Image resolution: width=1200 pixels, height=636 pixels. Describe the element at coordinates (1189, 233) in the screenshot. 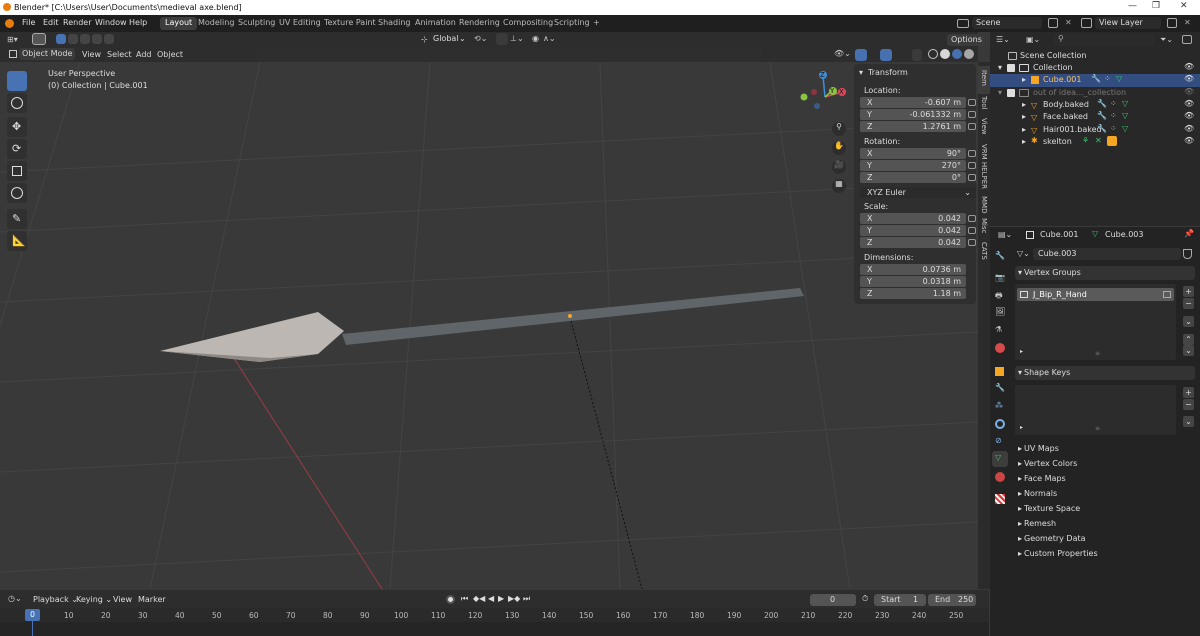

I see `pin-icon: 📌` at that location.